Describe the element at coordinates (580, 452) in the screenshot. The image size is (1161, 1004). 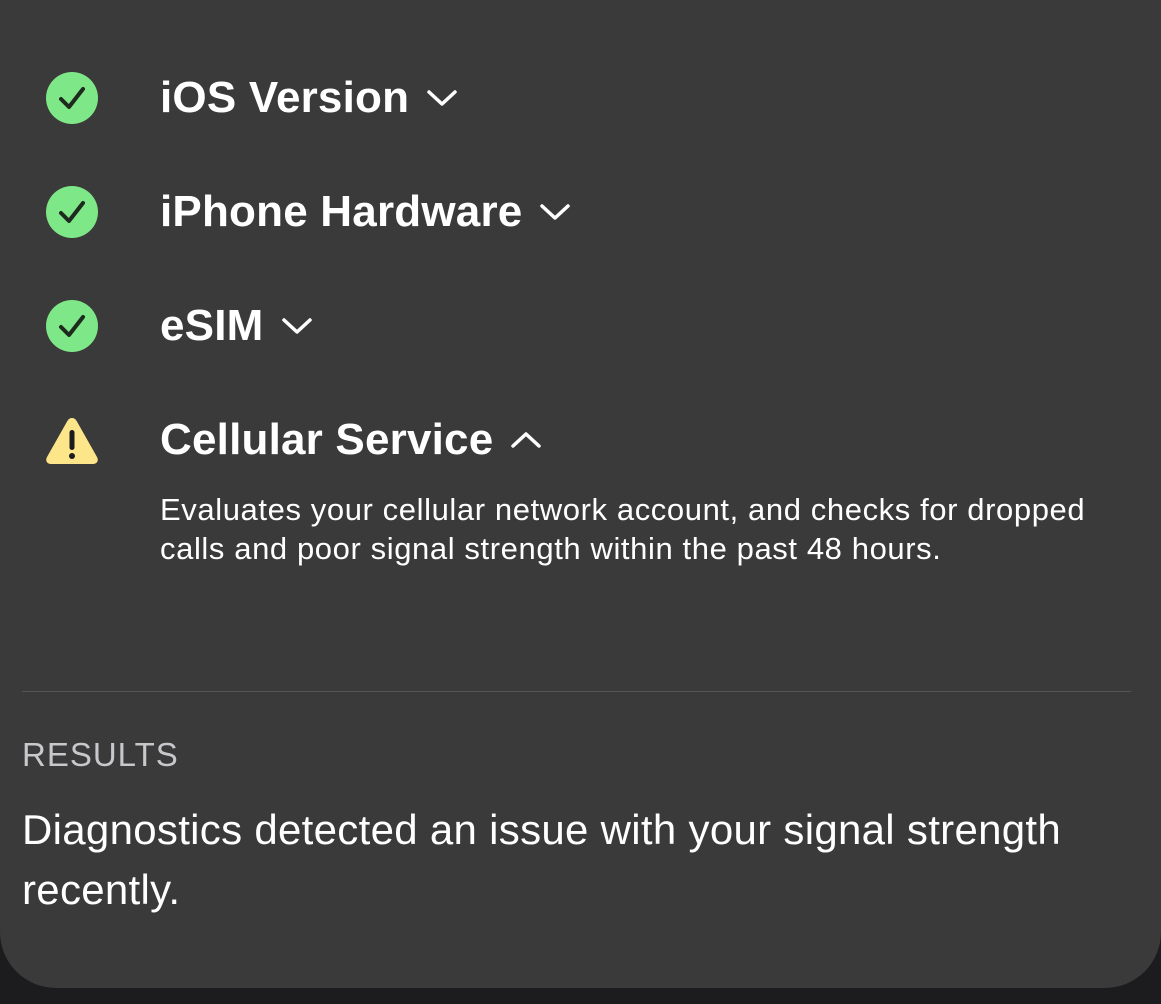
I see `check-row-cellular-service: Cellular Service` at that location.